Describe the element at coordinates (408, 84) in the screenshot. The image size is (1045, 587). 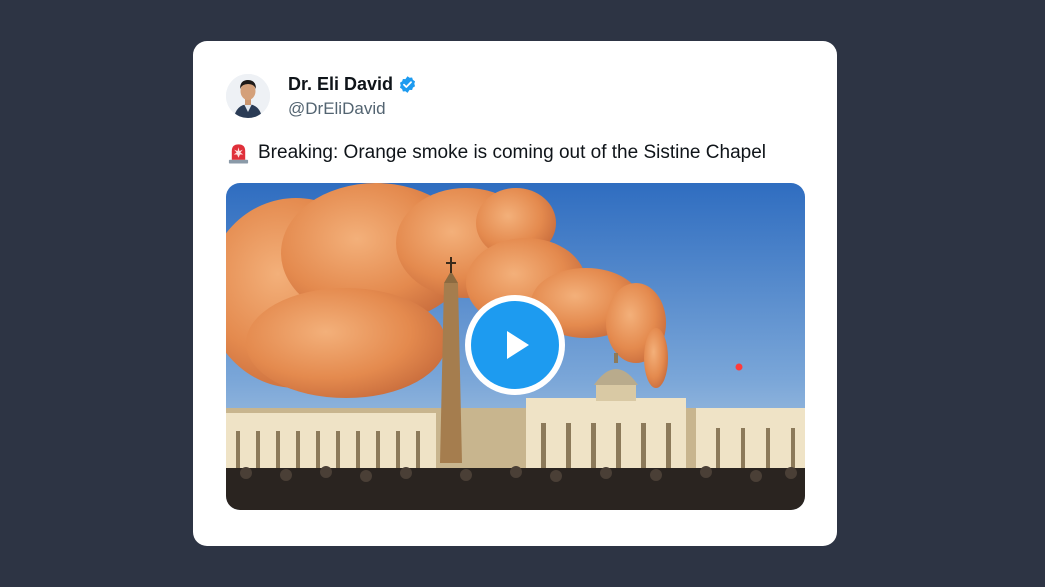
I see `verified-badge-icon` at that location.